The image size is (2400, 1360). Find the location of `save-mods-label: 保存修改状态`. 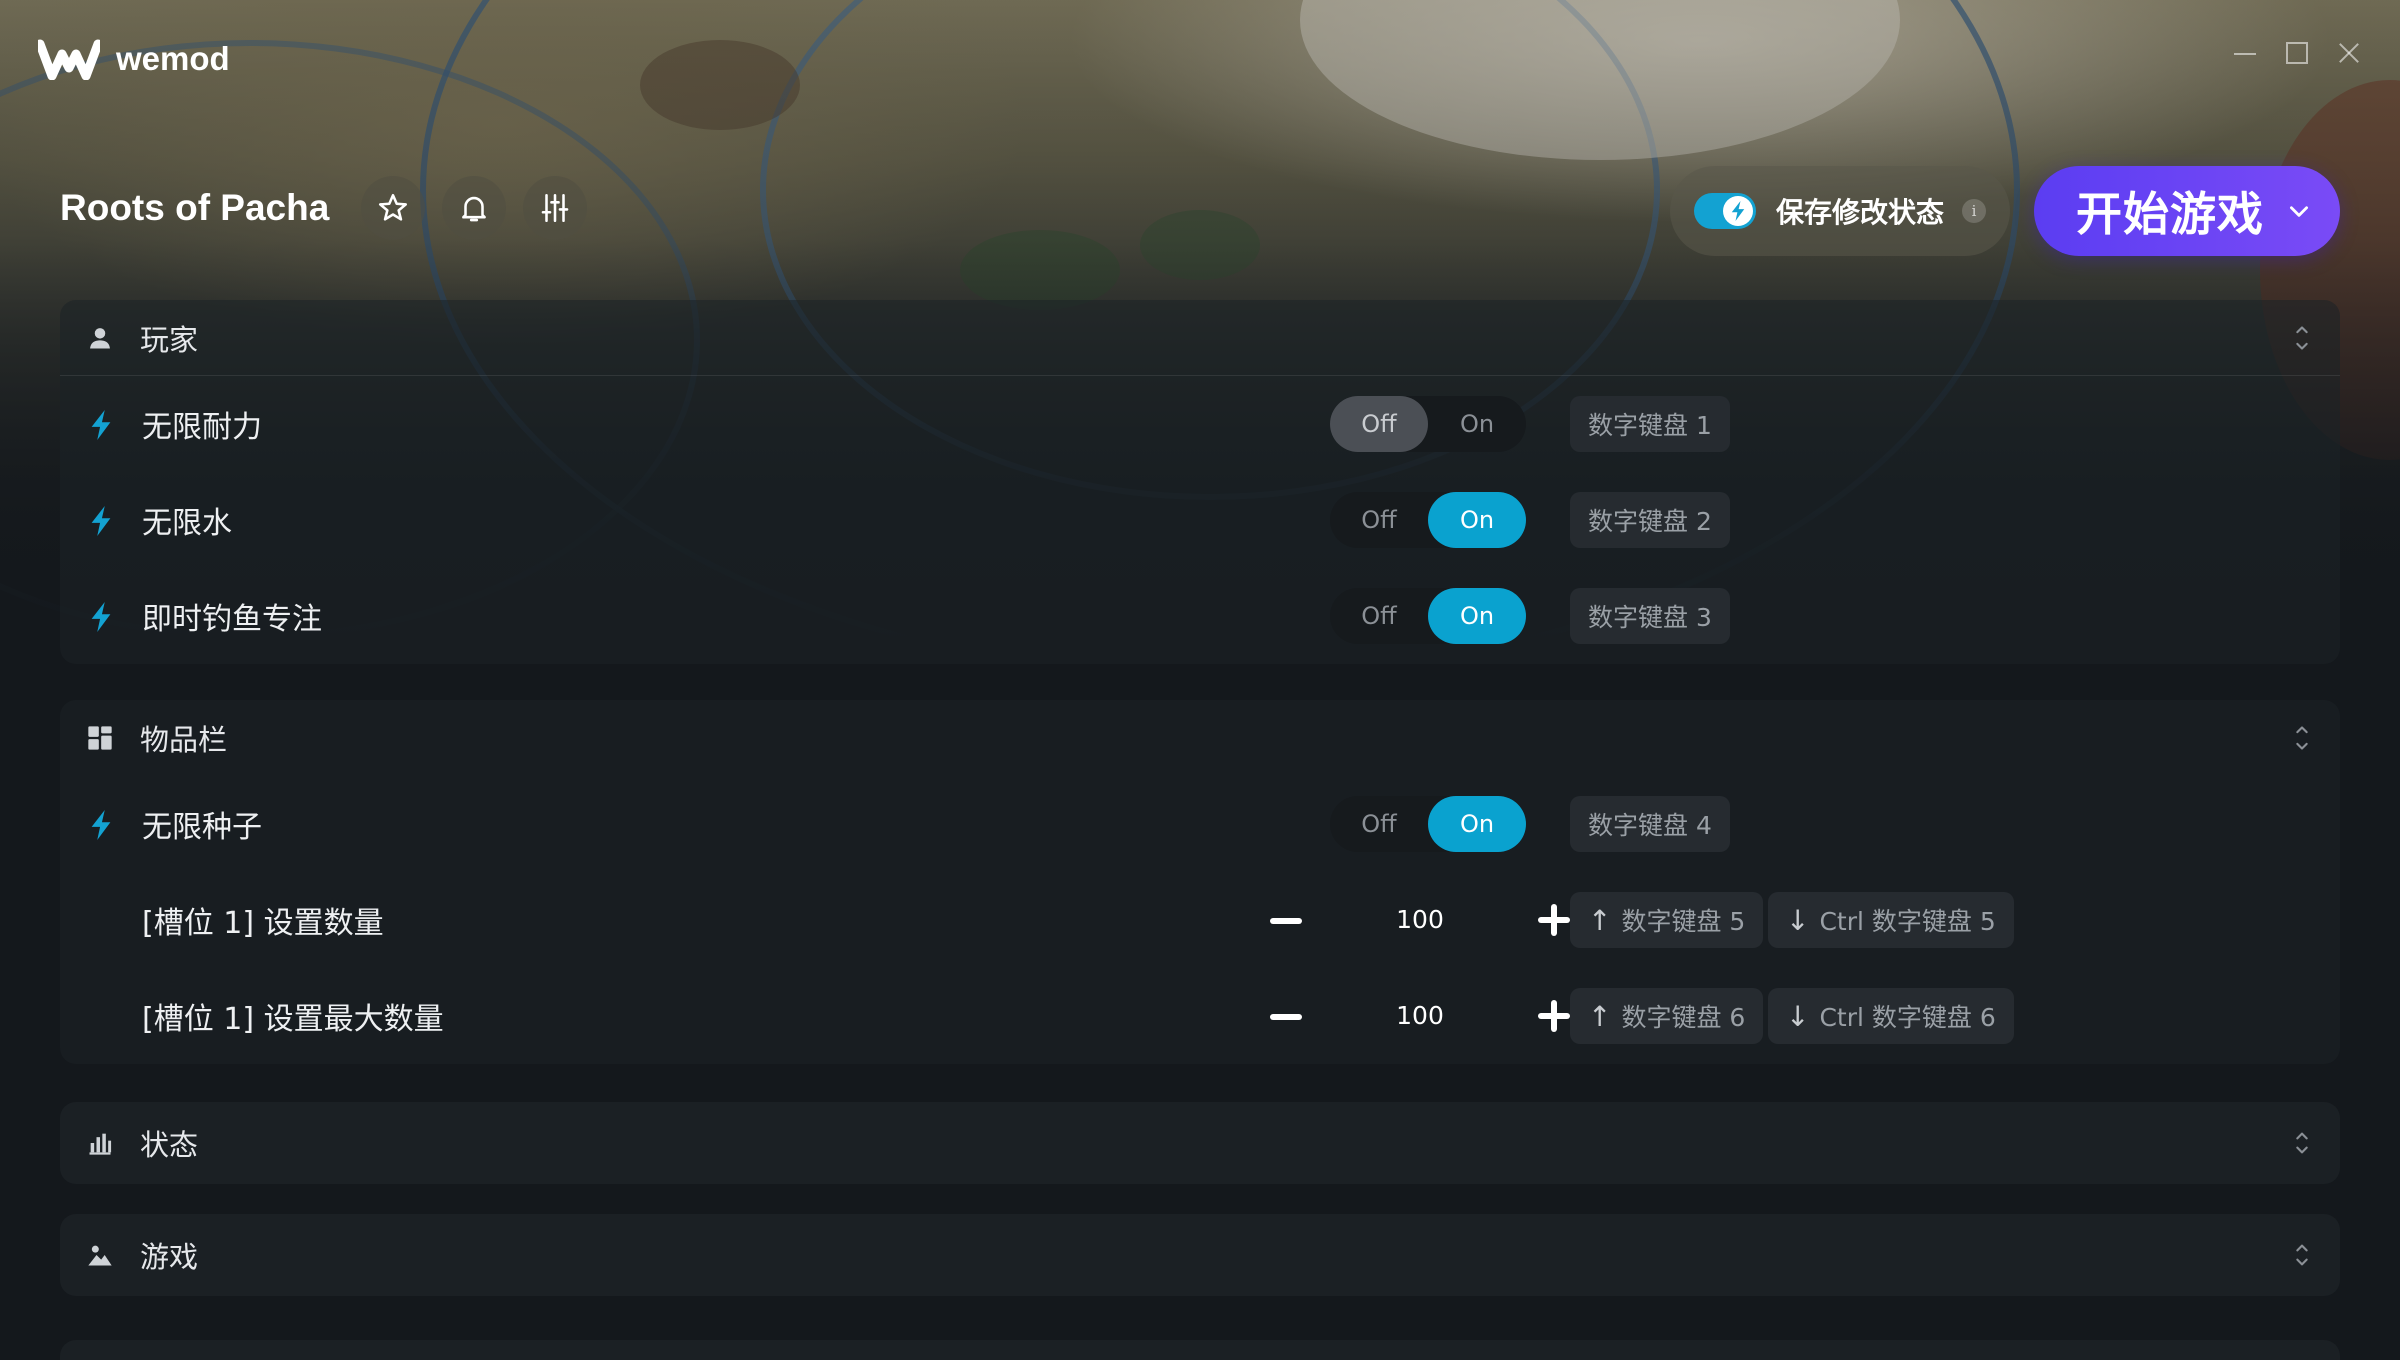

save-mods-label: 保存修改状态 is located at coordinates (1860, 212).